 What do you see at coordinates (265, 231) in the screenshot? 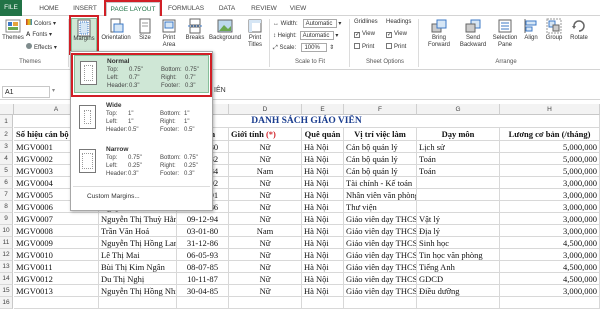
I see `table-cell: Nam` at bounding box center [265, 231].